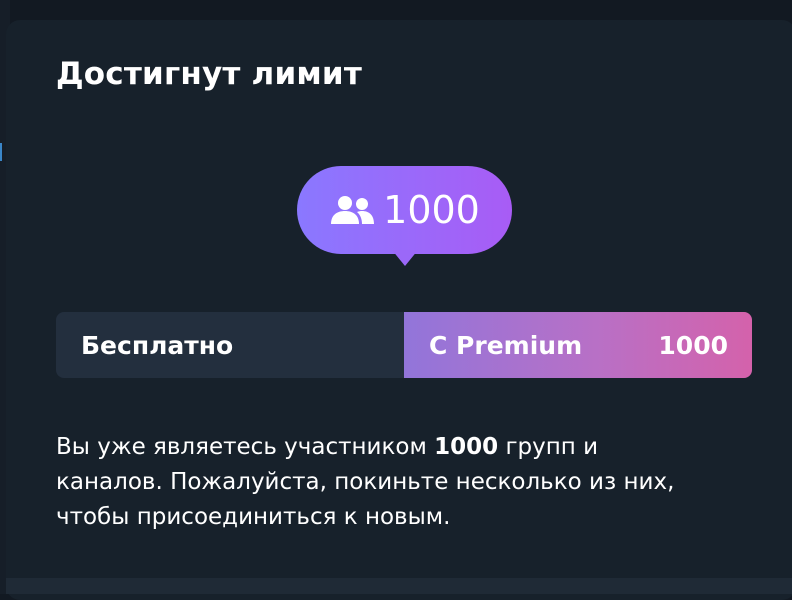 This screenshot has height=600, width=792. Describe the element at coordinates (157, 345) in the screenshot. I see `free-tier-label: Бесплатно` at that location.